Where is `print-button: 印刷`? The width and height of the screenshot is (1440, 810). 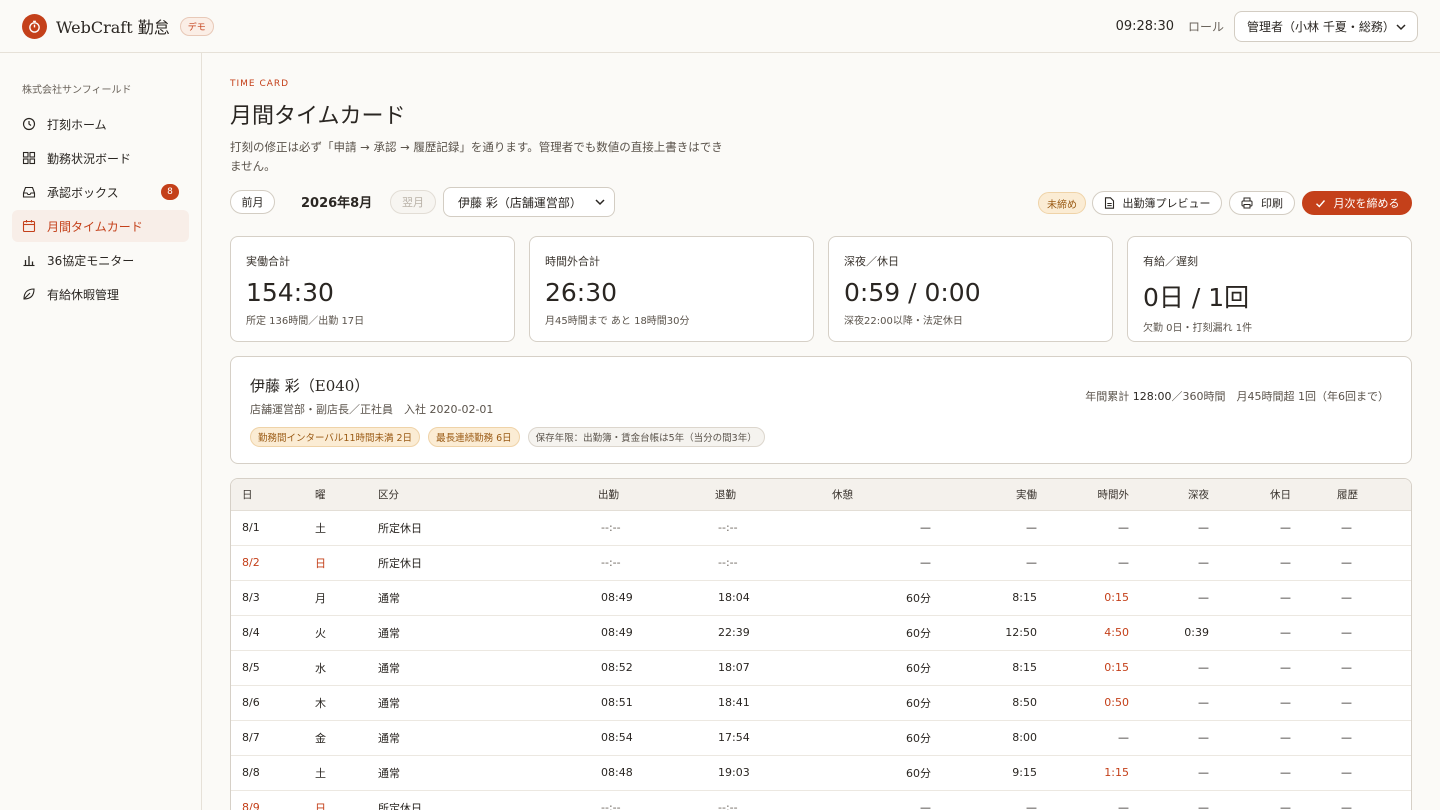 print-button: 印刷 is located at coordinates (1262, 203).